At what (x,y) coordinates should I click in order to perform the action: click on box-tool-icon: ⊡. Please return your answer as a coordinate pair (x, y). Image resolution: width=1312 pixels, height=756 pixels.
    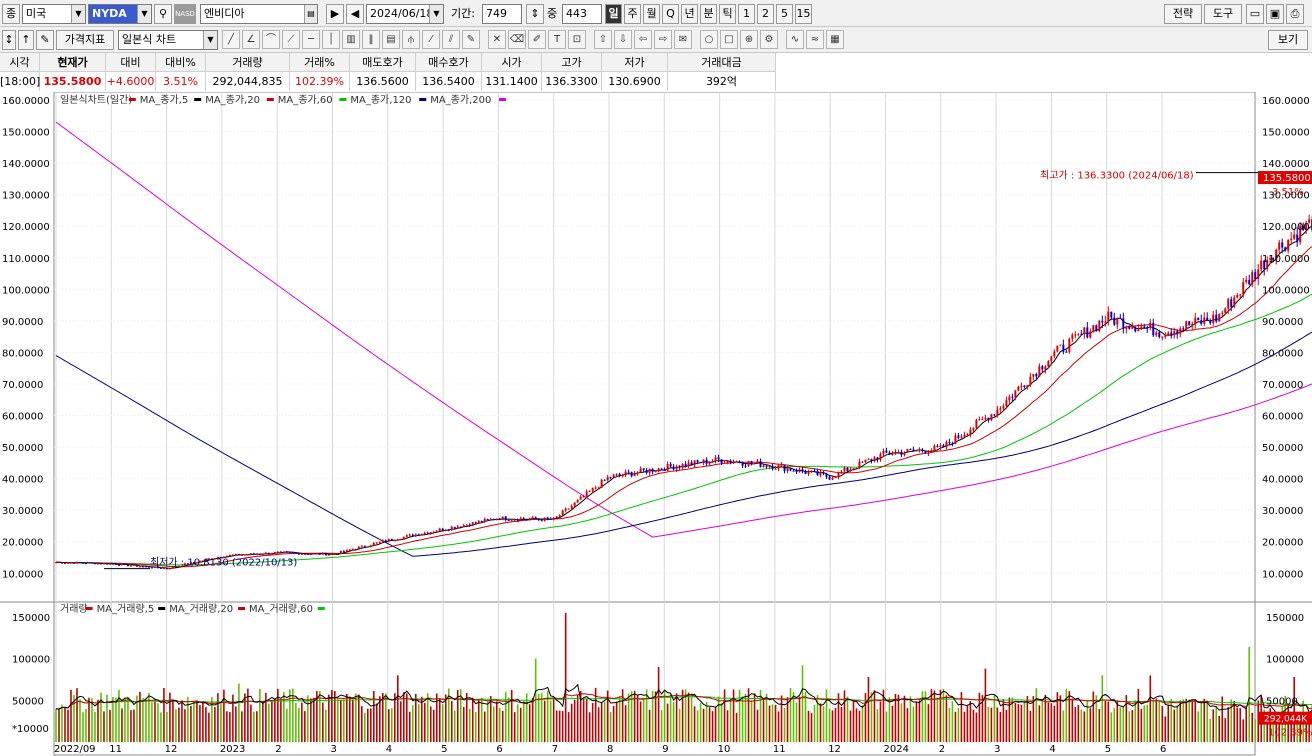
    Looking at the image, I should click on (577, 39).